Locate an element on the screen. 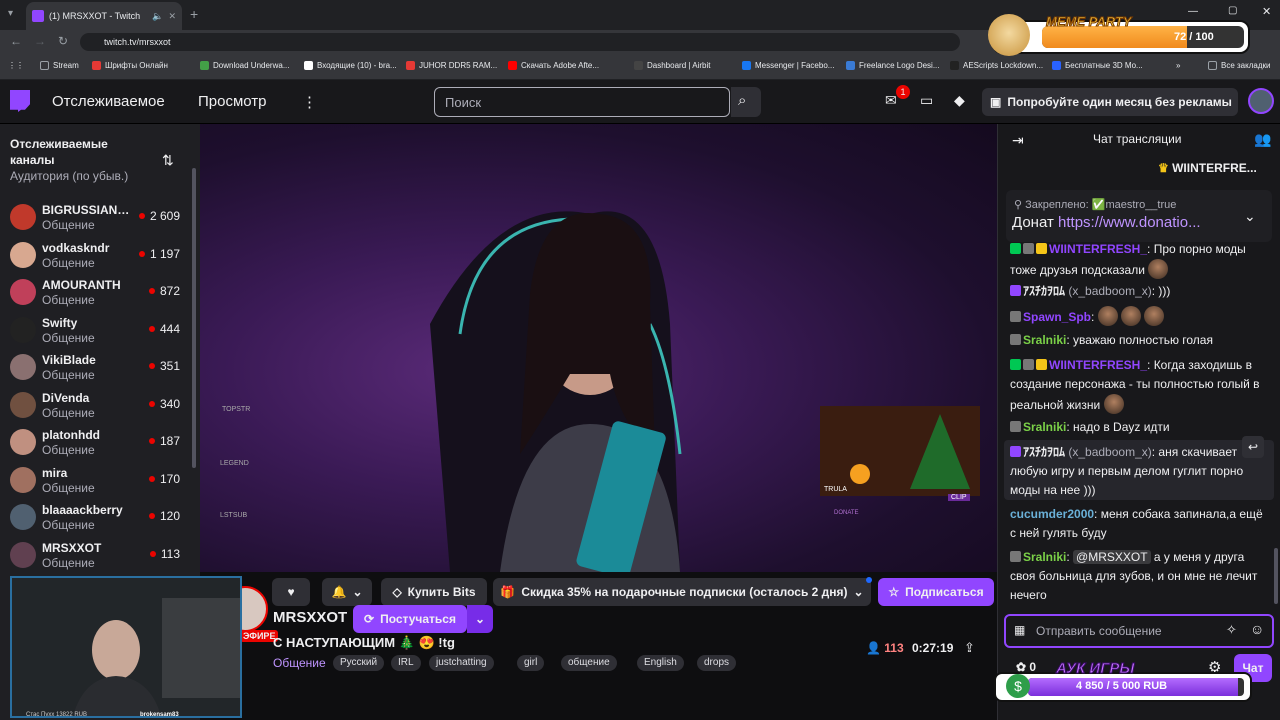 Image resolution: width=1280 pixels, height=720 pixels. sidebar-channel: MRSXXOT Общение 113 is located at coordinates (98, 555).